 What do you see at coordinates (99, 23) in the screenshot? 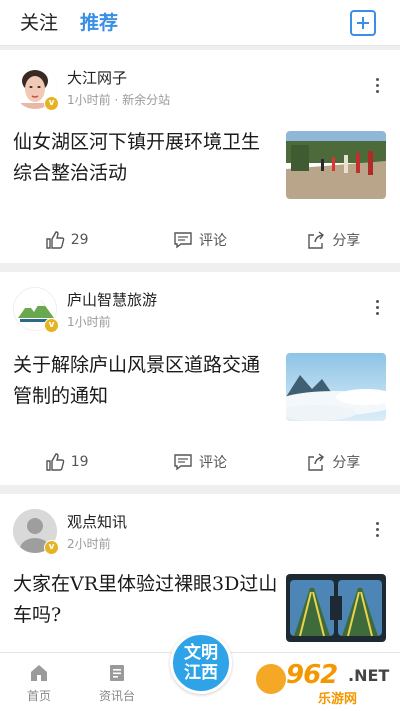
I see `tab-recommended: 推荐` at bounding box center [99, 23].